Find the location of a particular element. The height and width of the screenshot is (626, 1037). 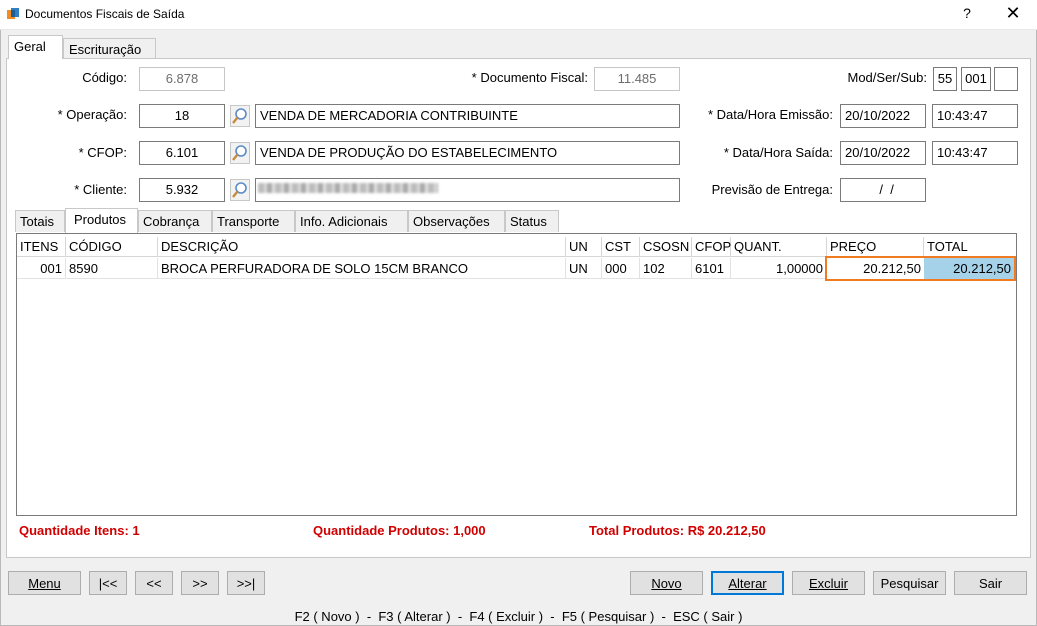

novo-button: Novo is located at coordinates (666, 583).